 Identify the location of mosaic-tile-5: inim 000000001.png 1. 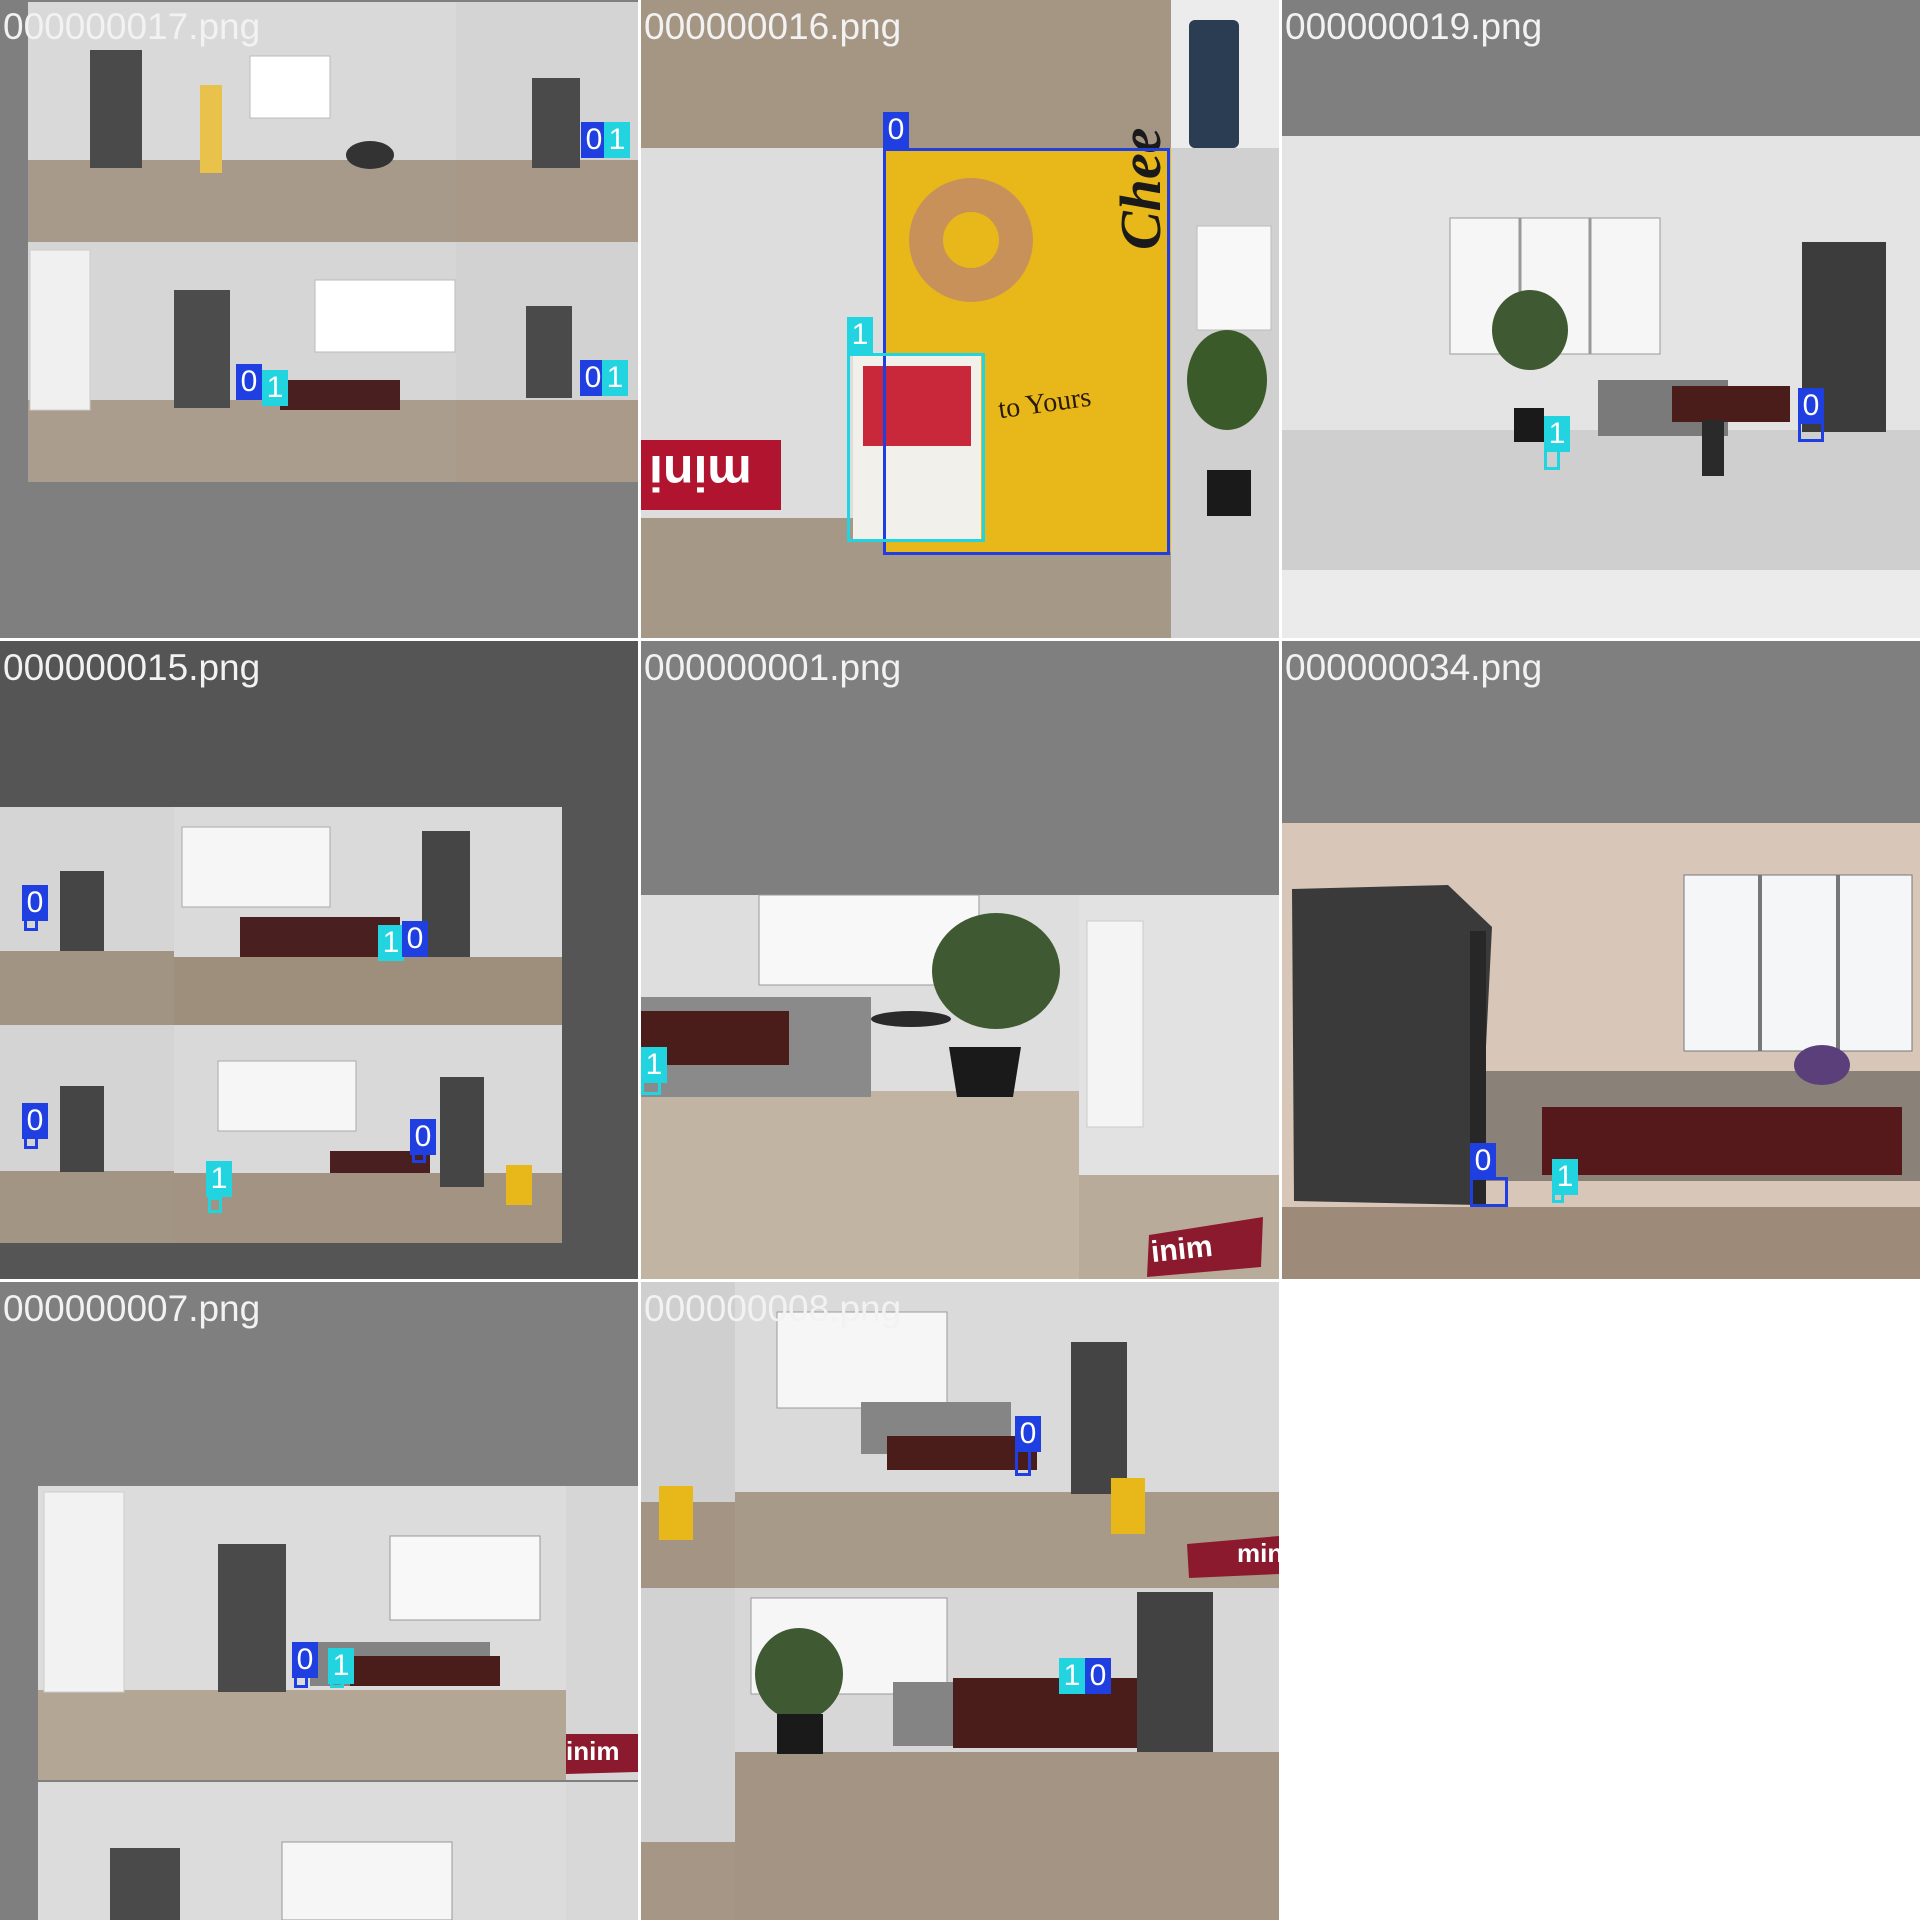
(960, 960).